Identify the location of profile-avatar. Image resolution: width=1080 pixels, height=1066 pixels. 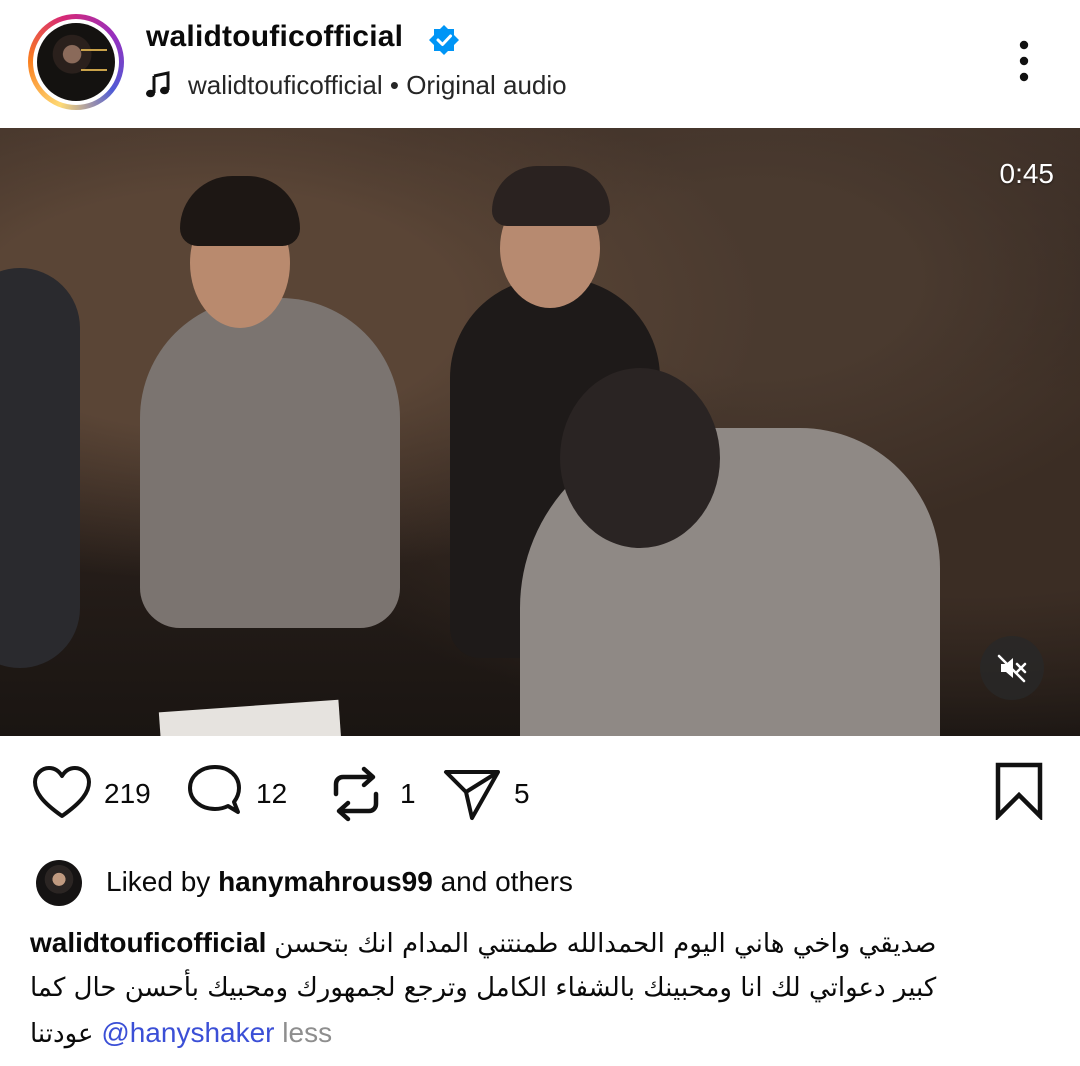
(76, 62).